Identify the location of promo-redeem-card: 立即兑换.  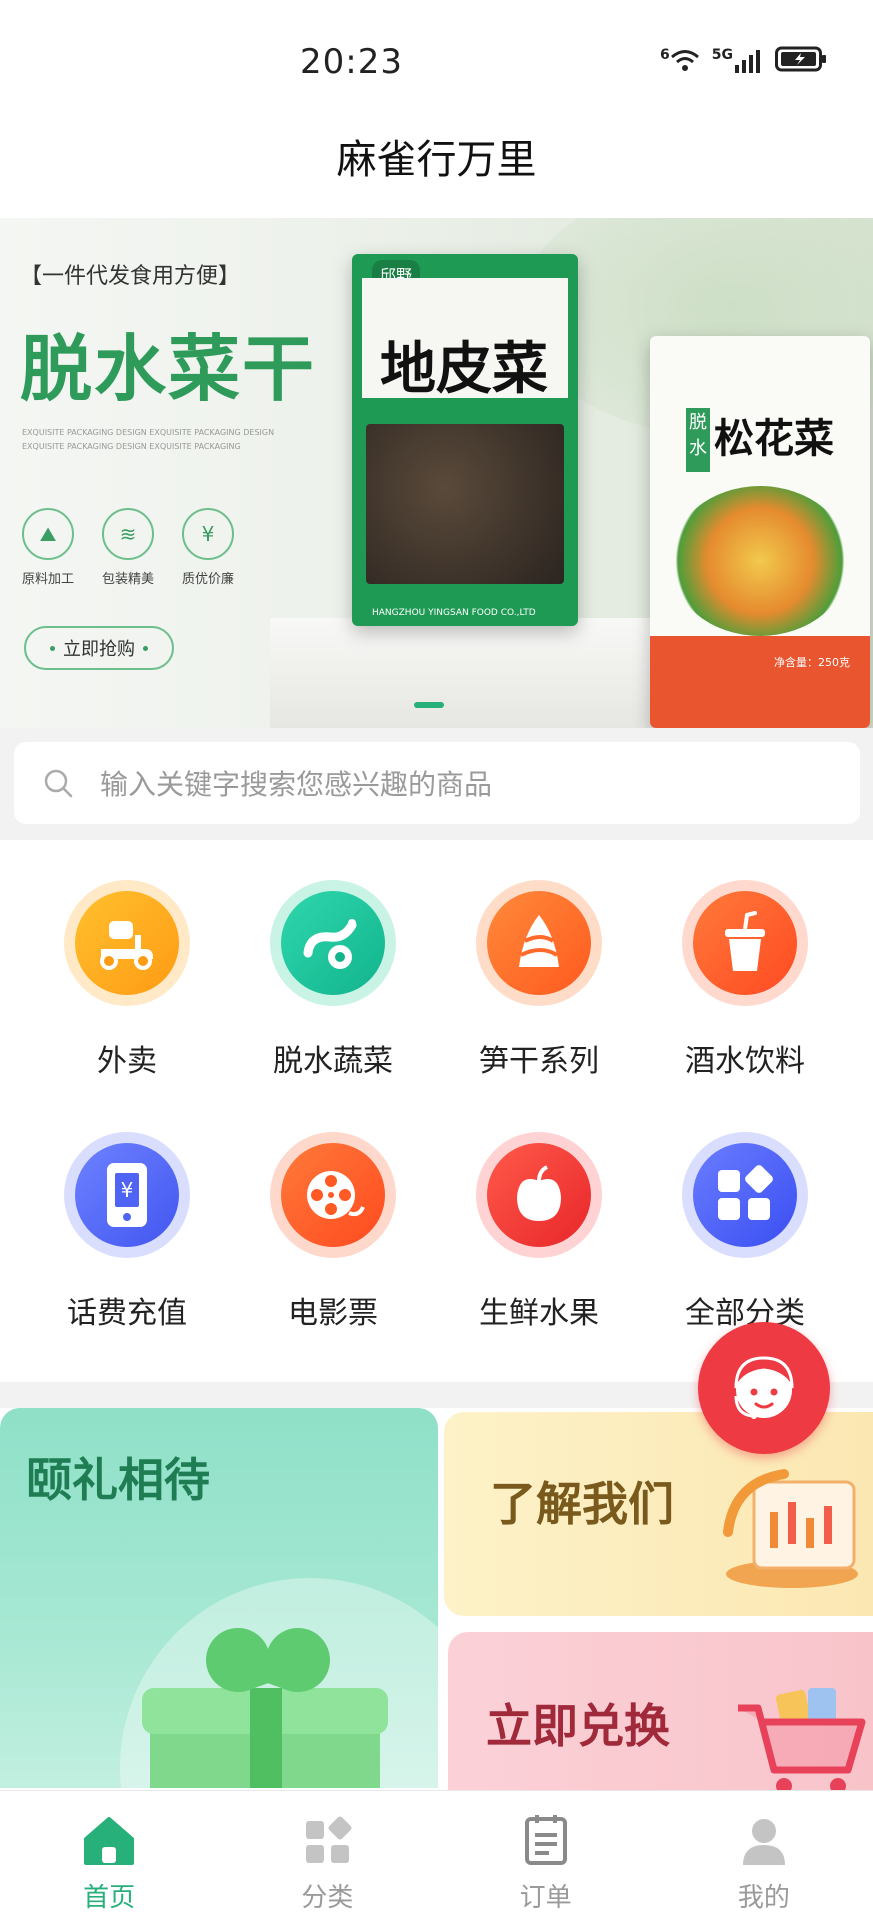
(660, 1712).